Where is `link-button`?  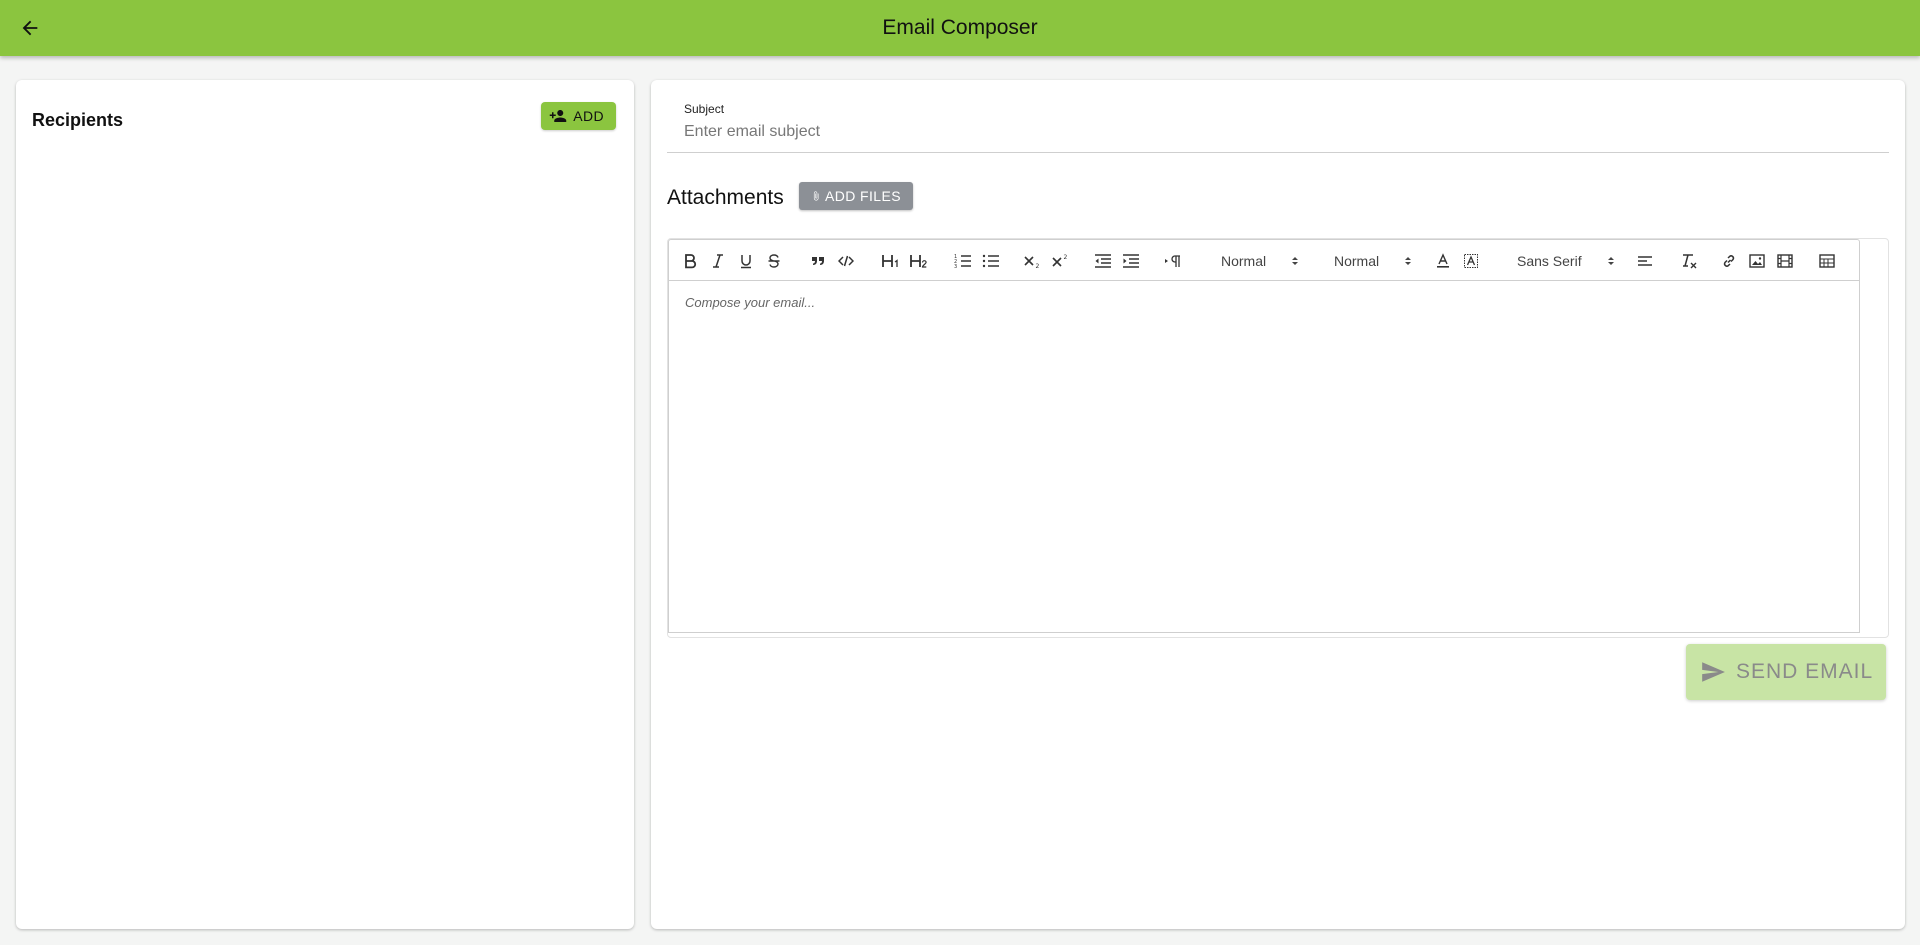
link-button is located at coordinates (1729, 261).